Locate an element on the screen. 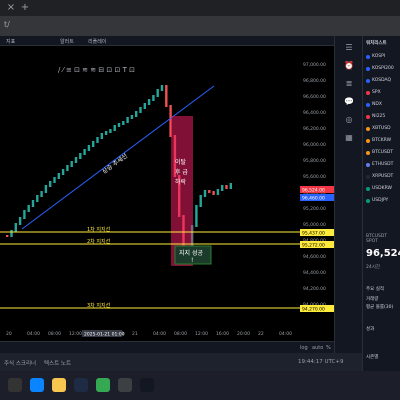 This screenshot has height=400, width=400. toolbar-alert: 알러트 is located at coordinates (67, 41).